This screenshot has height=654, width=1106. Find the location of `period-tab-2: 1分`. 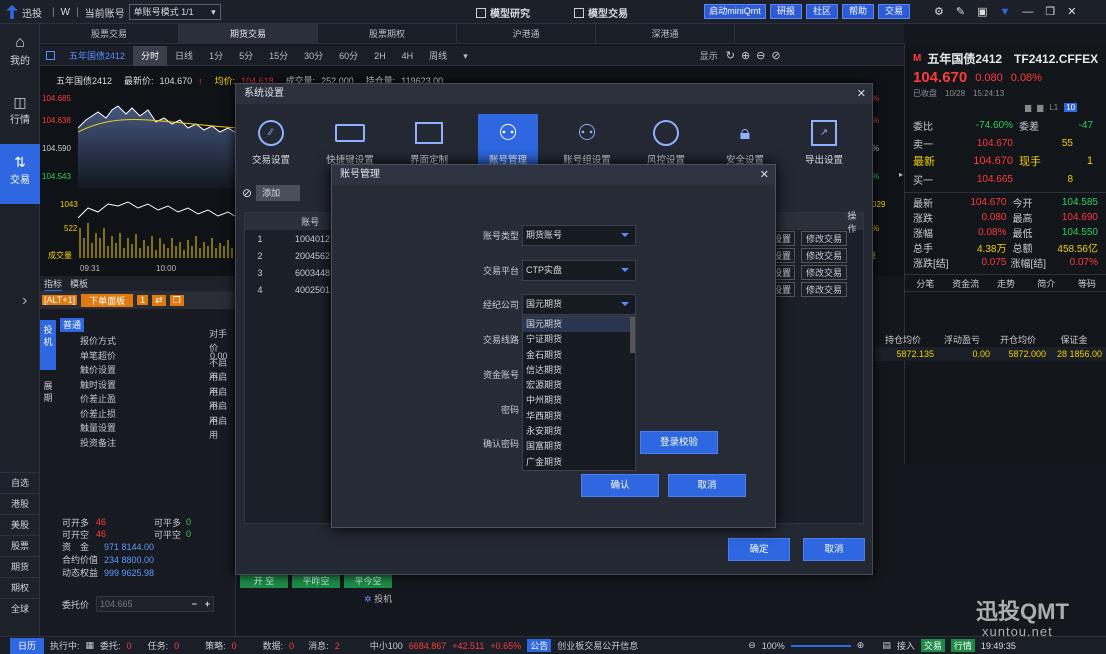

period-tab-2: 1分 is located at coordinates (216, 56).